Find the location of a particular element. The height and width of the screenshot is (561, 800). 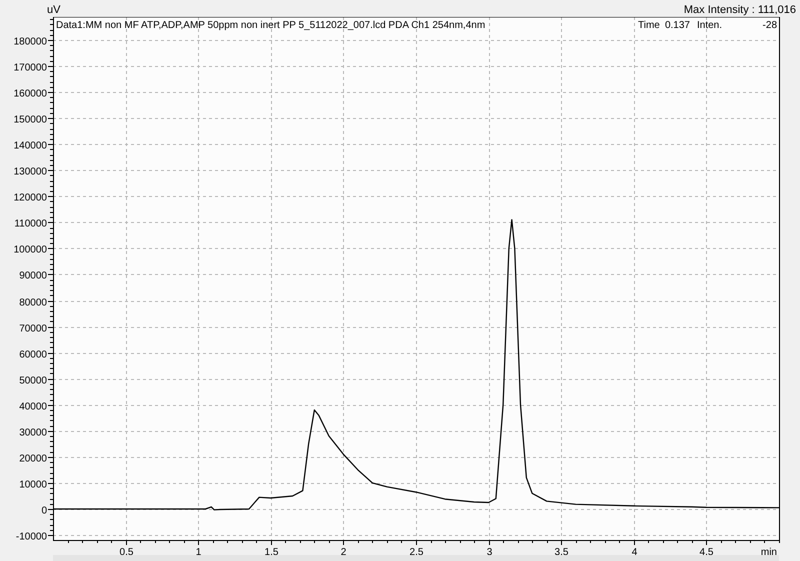

y-tick-label: 160000 is located at coordinates (30, 94).